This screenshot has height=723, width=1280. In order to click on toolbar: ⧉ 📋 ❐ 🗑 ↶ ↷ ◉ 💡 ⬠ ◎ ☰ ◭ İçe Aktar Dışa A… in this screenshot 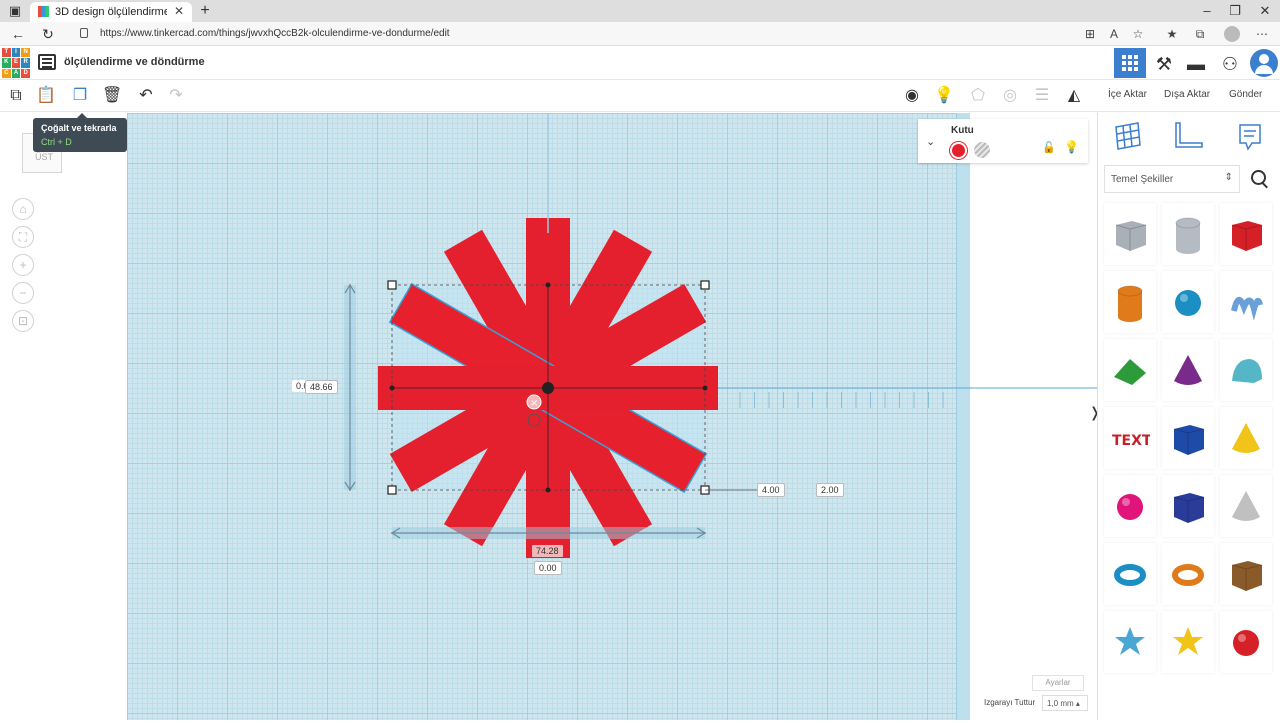, I will do `click(640, 96)`.